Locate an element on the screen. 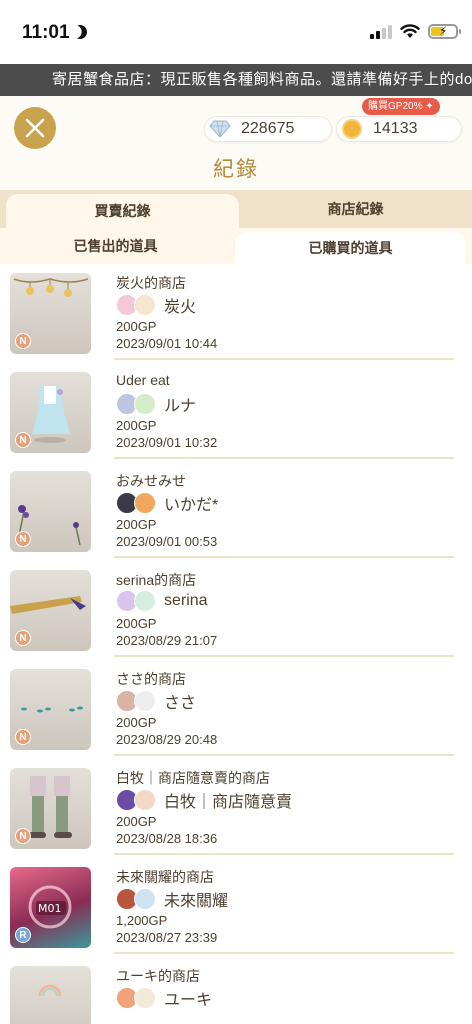  close-icon is located at coordinates (35, 128).